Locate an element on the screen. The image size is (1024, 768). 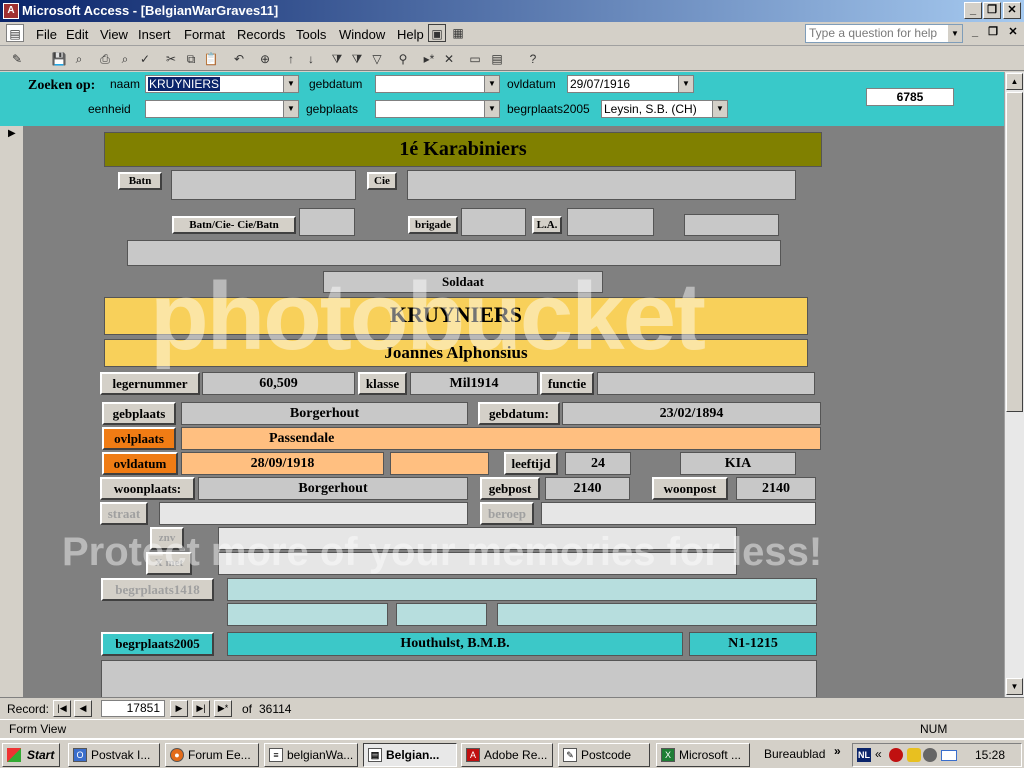
find-icon: ⚲ is located at coordinates (403, 59).